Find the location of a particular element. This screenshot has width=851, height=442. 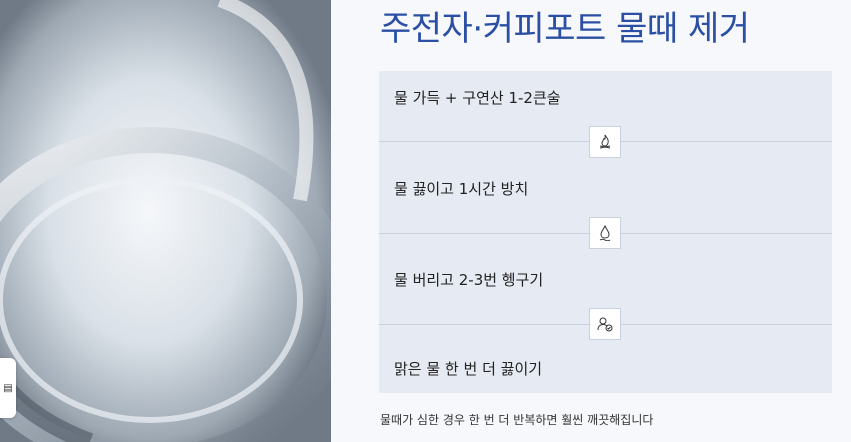

water-drop-icon is located at coordinates (605, 233).